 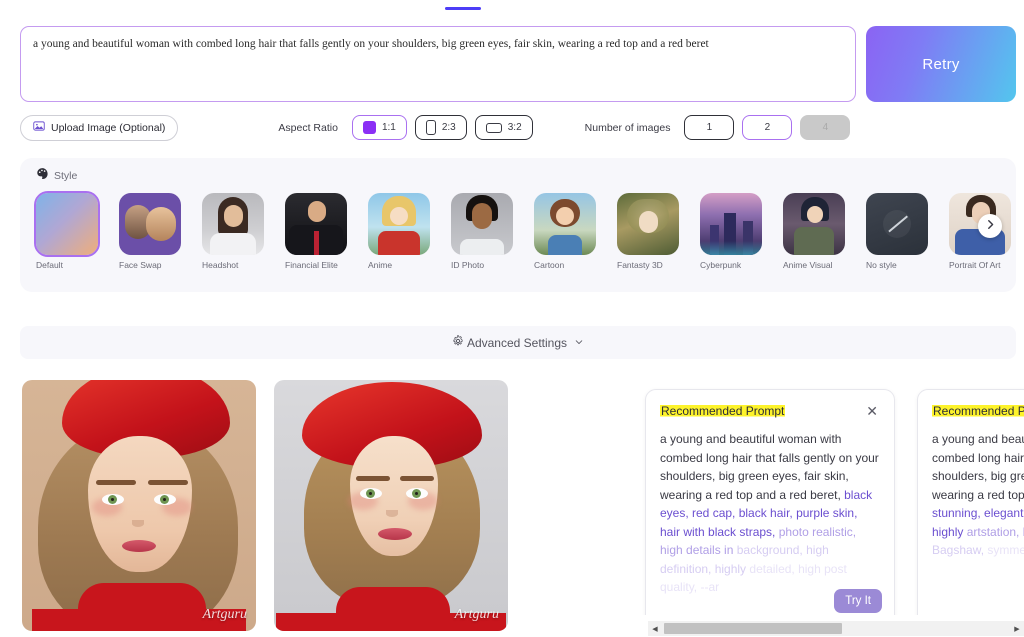 I want to click on carousel-next-button, so click(x=990, y=226).